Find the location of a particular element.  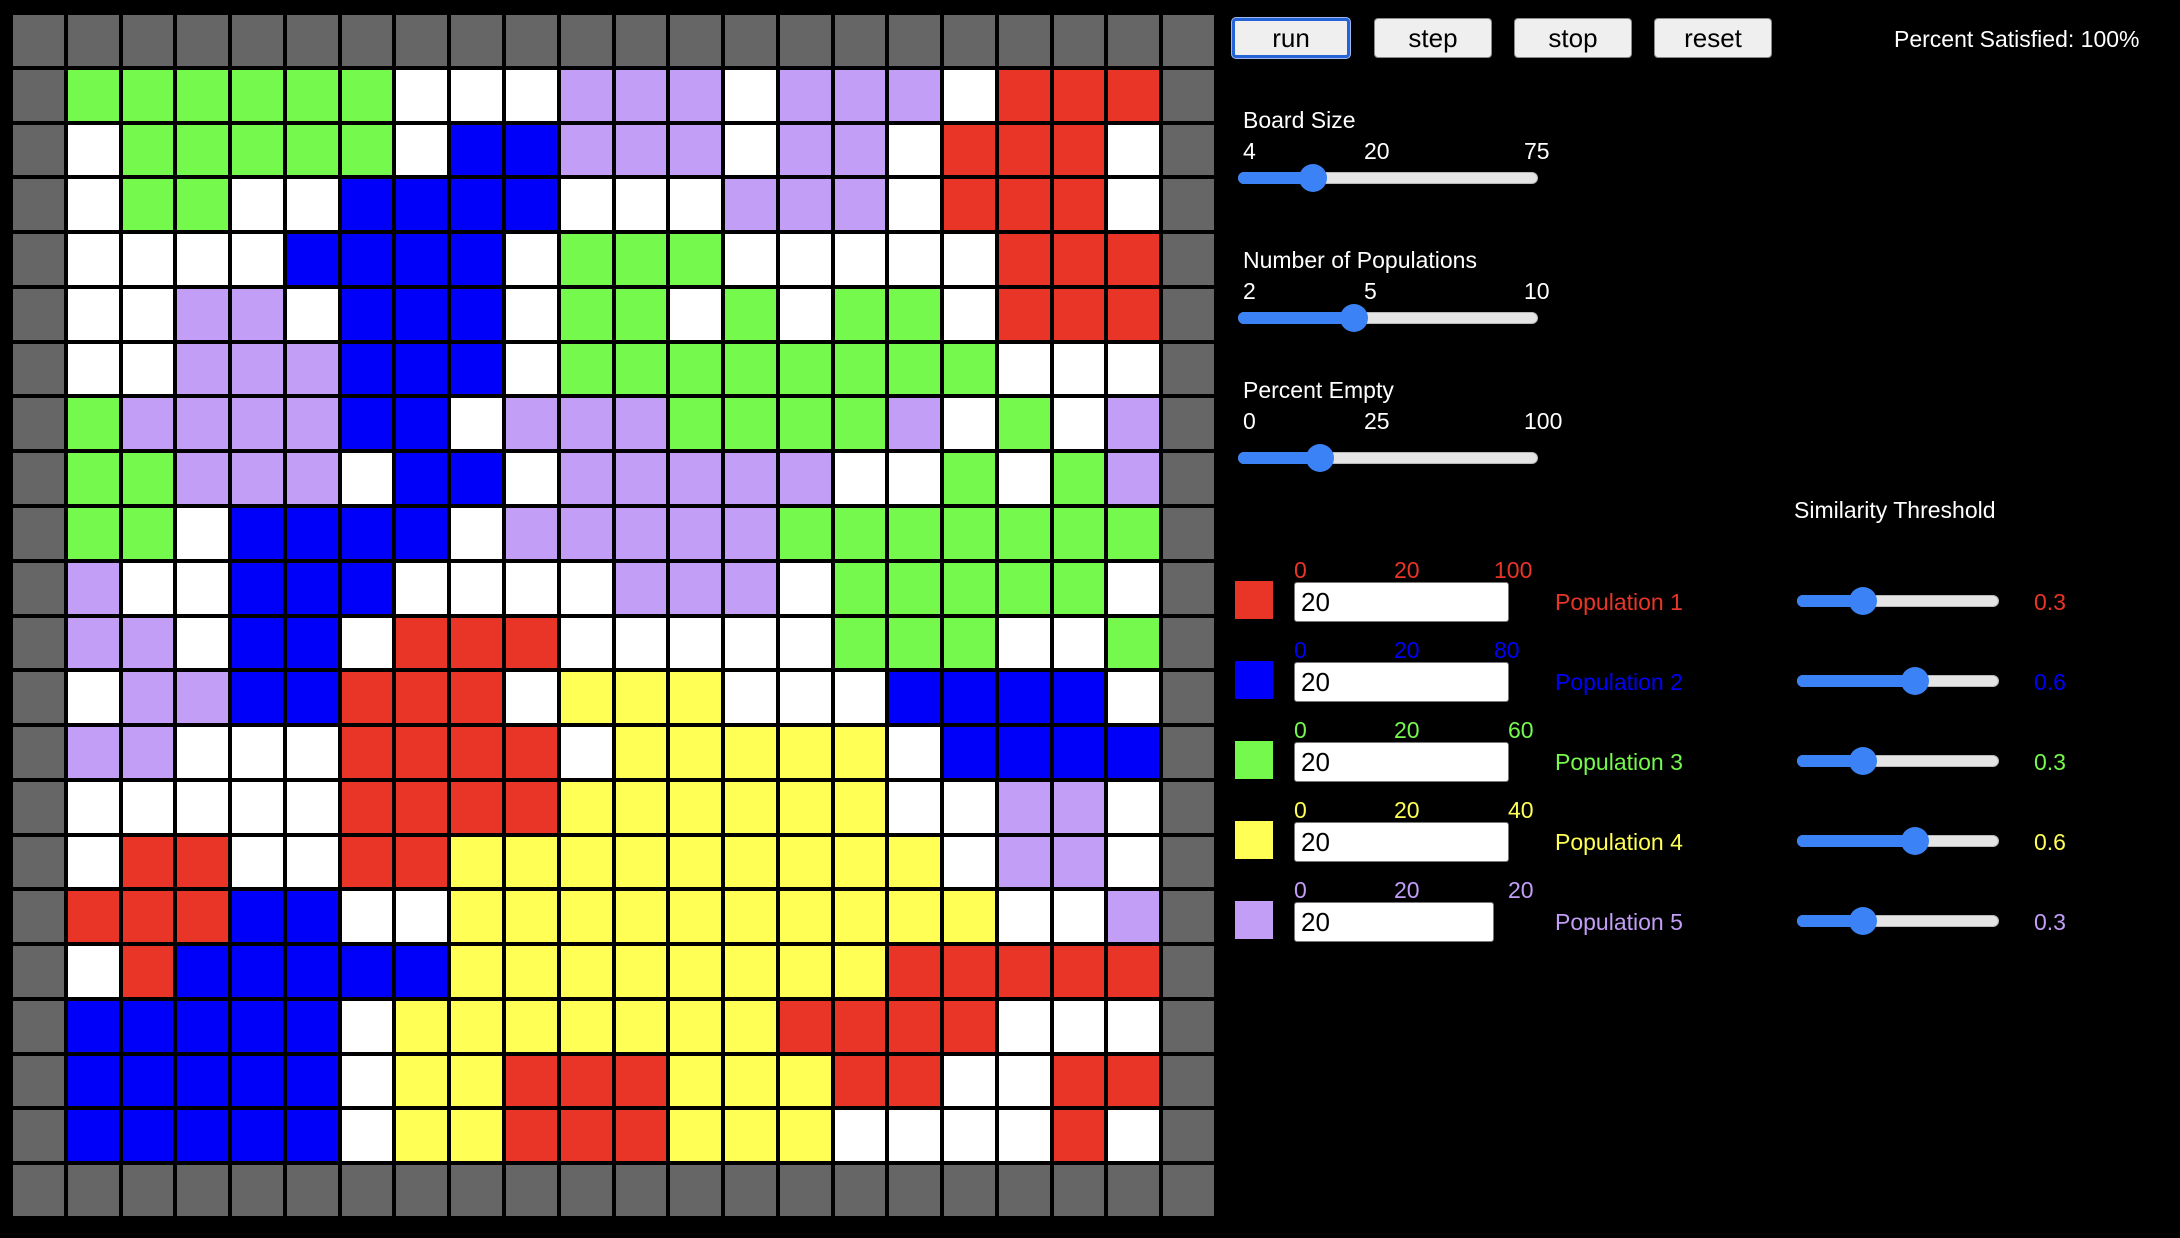

num-populations-slider is located at coordinates (1388, 318).